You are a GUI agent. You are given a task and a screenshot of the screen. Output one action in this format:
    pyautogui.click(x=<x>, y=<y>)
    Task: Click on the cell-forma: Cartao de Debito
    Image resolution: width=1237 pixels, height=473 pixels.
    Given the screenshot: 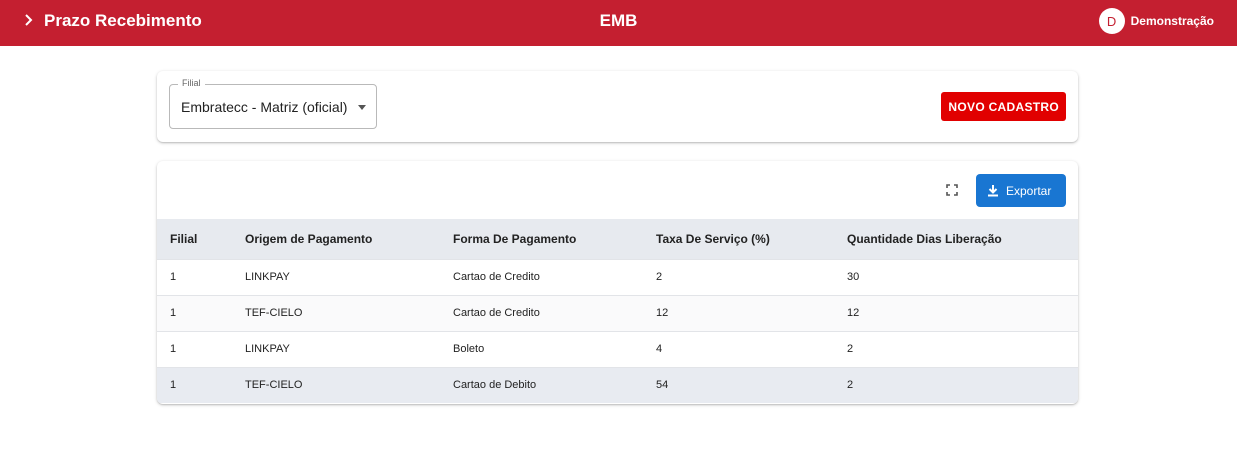 What is the action you would take?
    pyautogui.click(x=495, y=385)
    